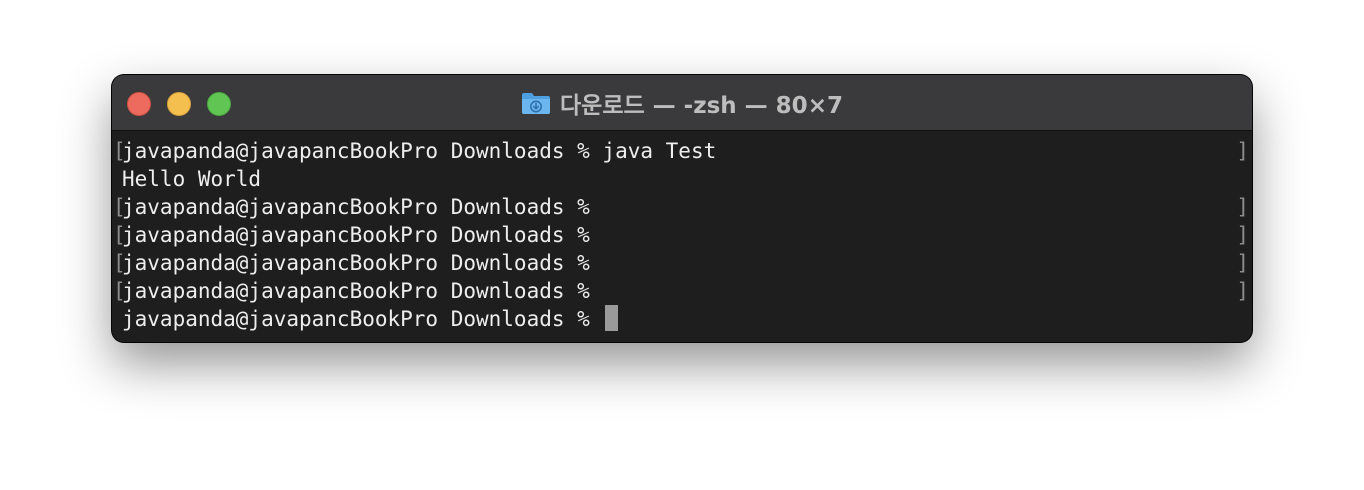 This screenshot has height=490, width=1364. I want to click on terminal-line-text: Hello World, so click(192, 179).